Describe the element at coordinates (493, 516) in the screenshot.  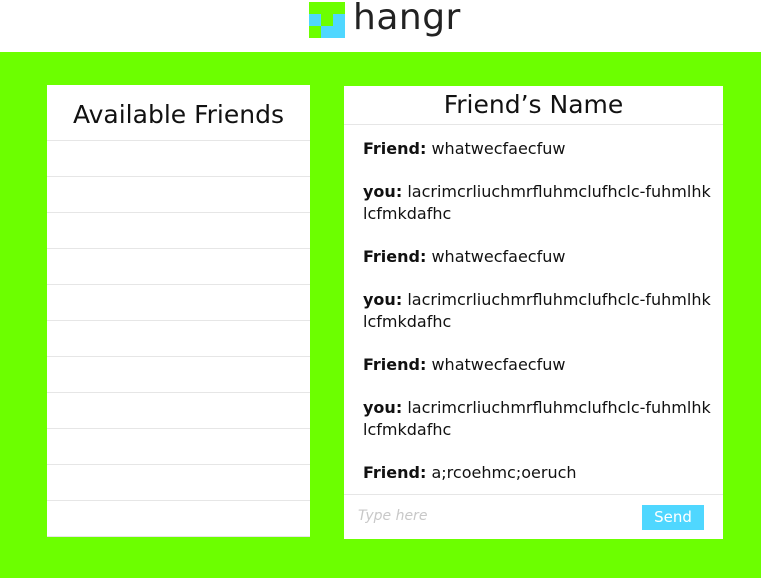
I see `message-input` at that location.